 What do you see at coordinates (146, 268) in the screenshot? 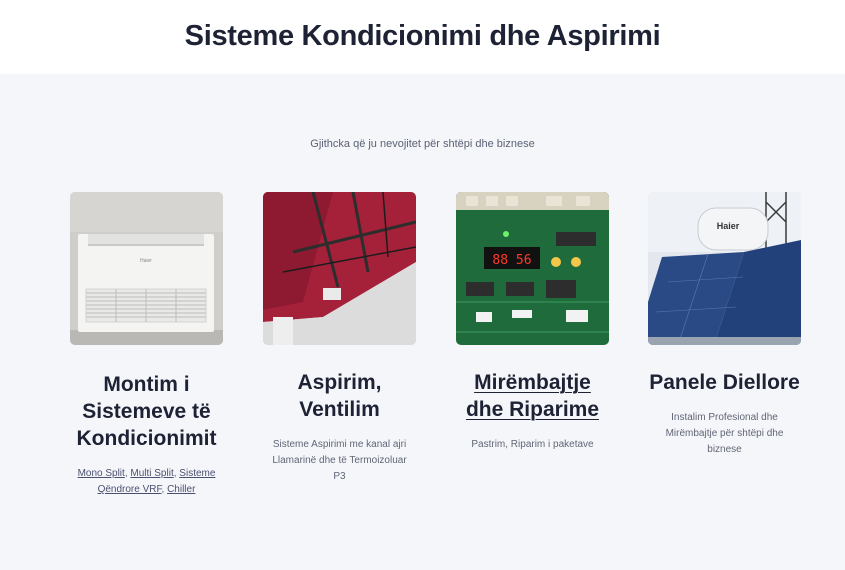
I see `ac-unit-image: Haier` at bounding box center [146, 268].